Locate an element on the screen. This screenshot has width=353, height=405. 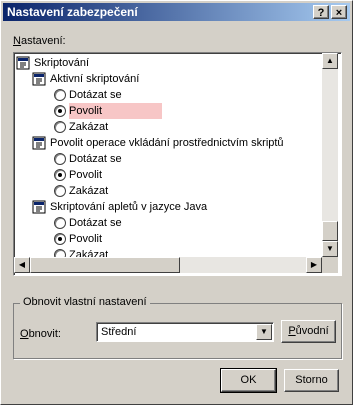
reset-button: Původní is located at coordinates (308, 331).